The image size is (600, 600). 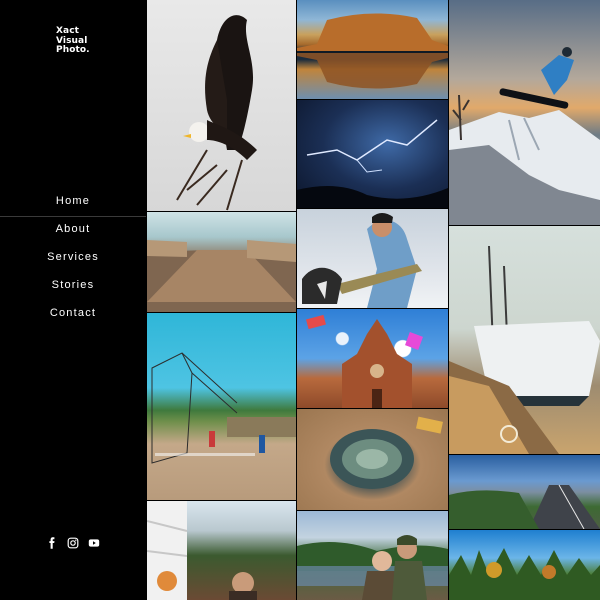 What do you see at coordinates (73, 202) in the screenshot?
I see `nav-item-home: Home` at bounding box center [73, 202].